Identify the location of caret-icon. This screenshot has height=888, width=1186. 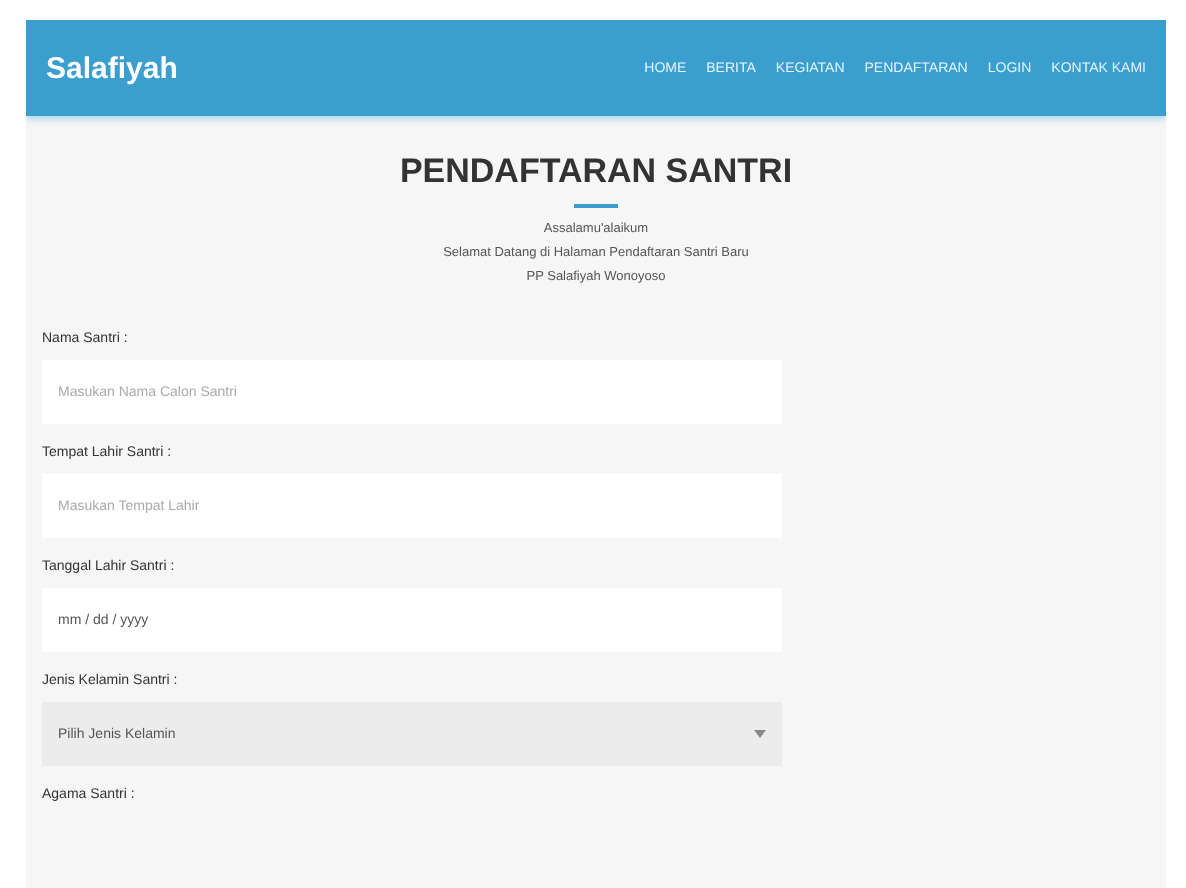
(760, 734).